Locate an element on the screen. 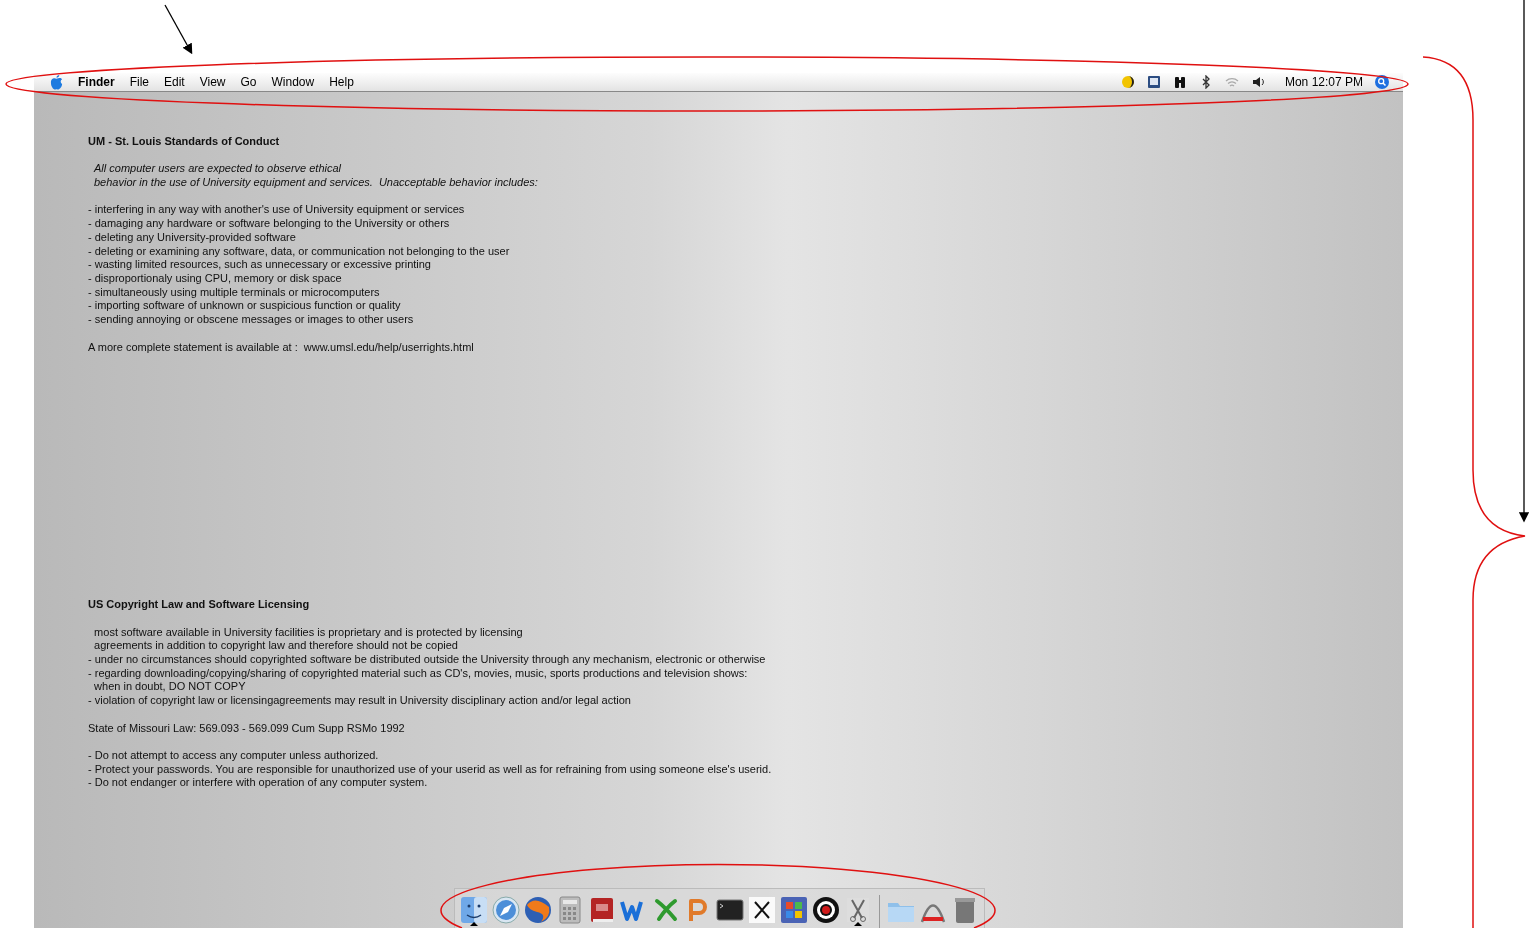 The image size is (1535, 928). menu-item: Help is located at coordinates (341, 82).